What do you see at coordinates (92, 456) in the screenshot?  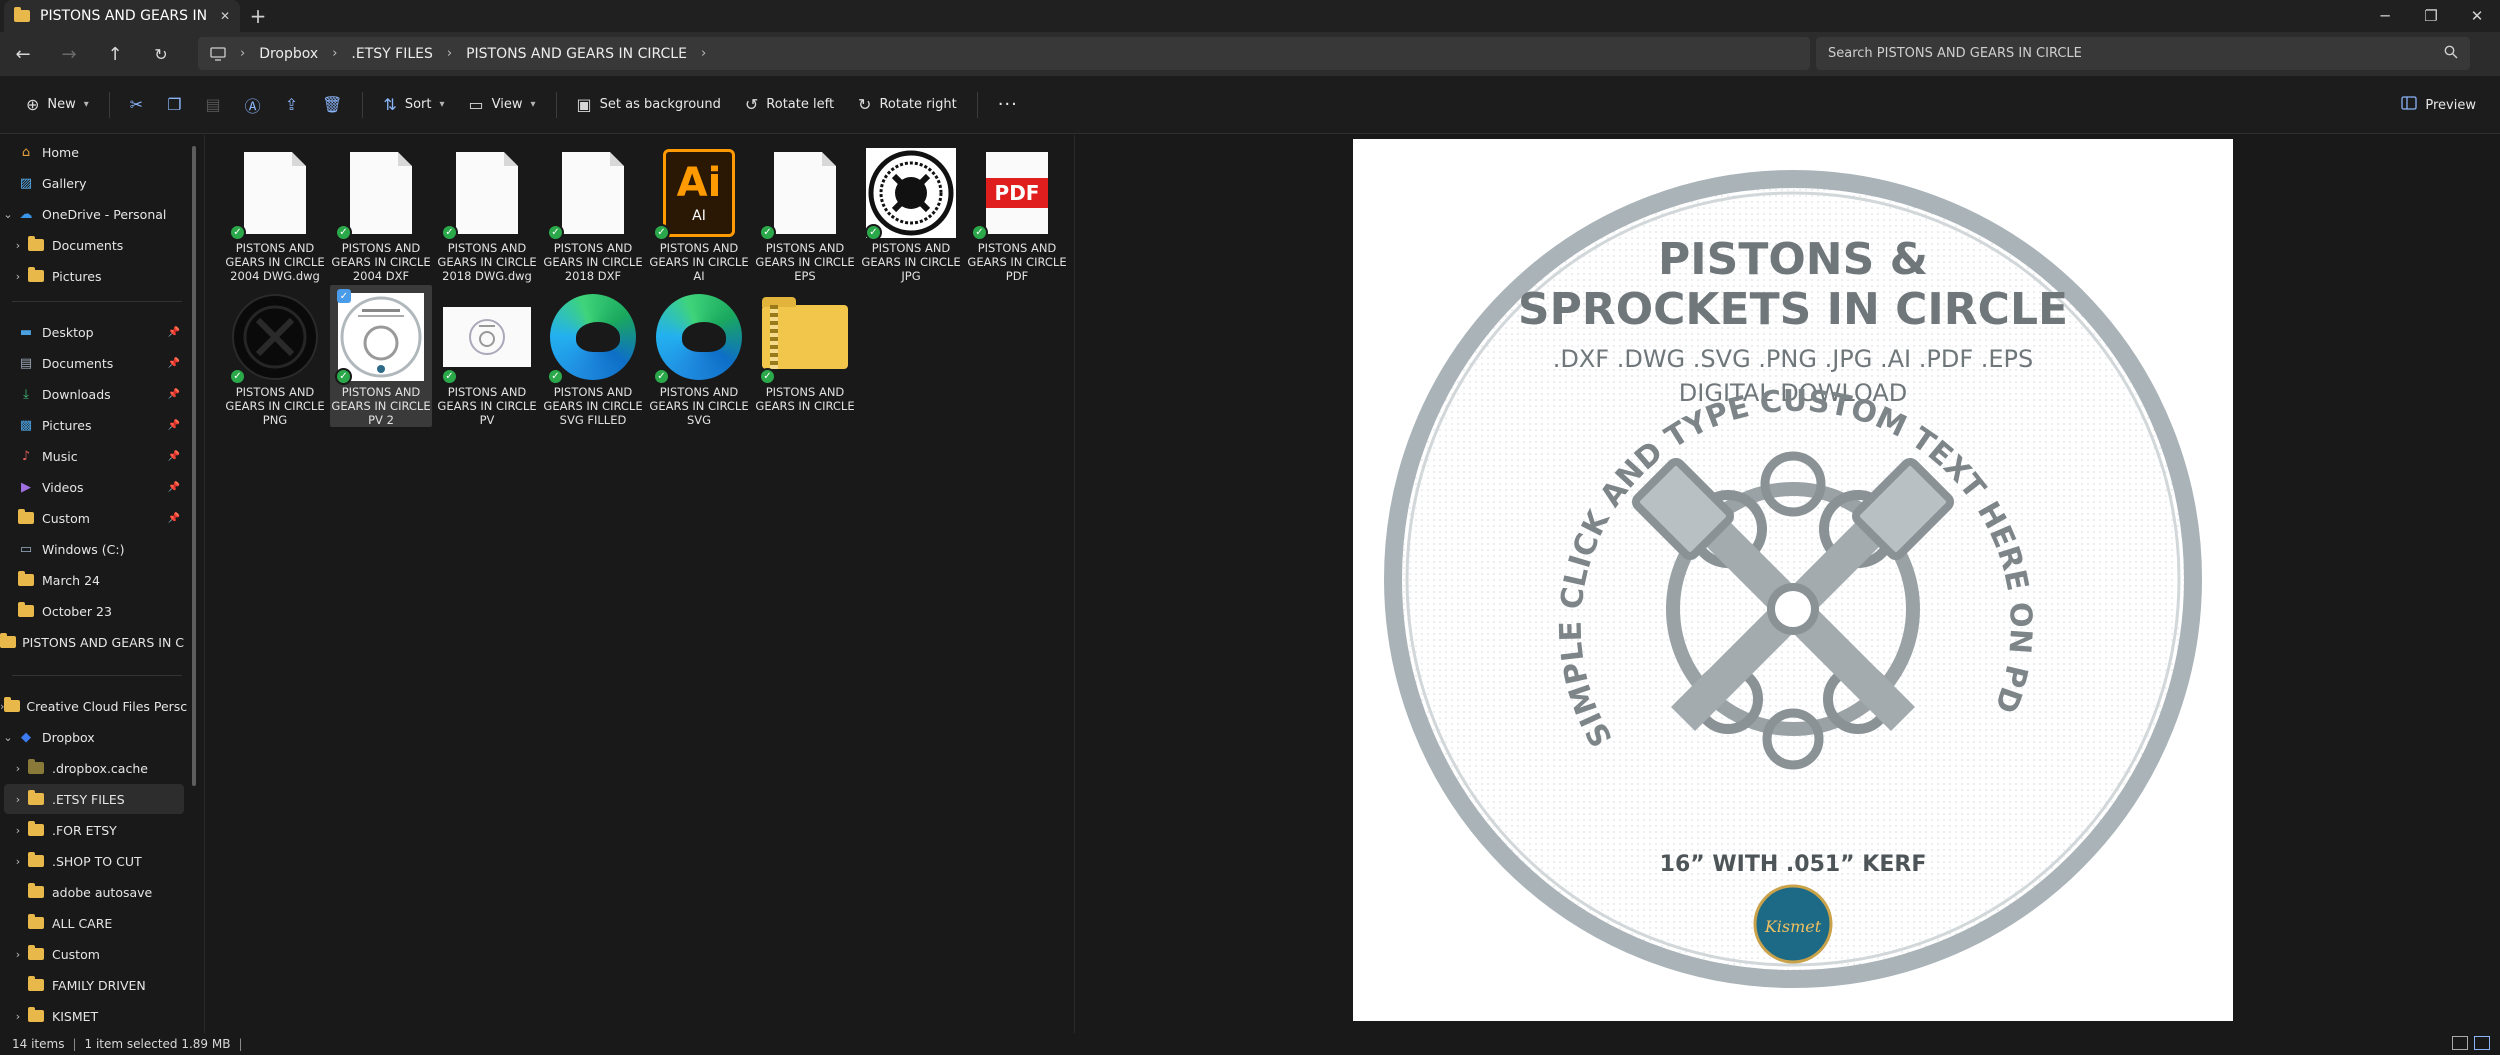 I see `sidebar-item-music: ♪ Music 📌` at bounding box center [92, 456].